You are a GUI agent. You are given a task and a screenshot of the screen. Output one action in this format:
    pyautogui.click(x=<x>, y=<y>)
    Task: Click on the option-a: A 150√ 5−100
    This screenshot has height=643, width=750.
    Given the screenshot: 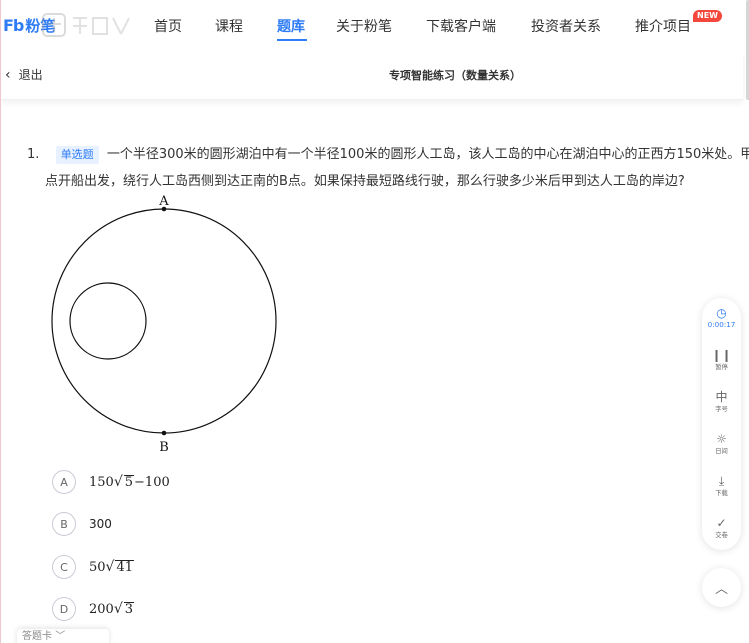 What is the action you would take?
    pyautogui.click(x=111, y=482)
    